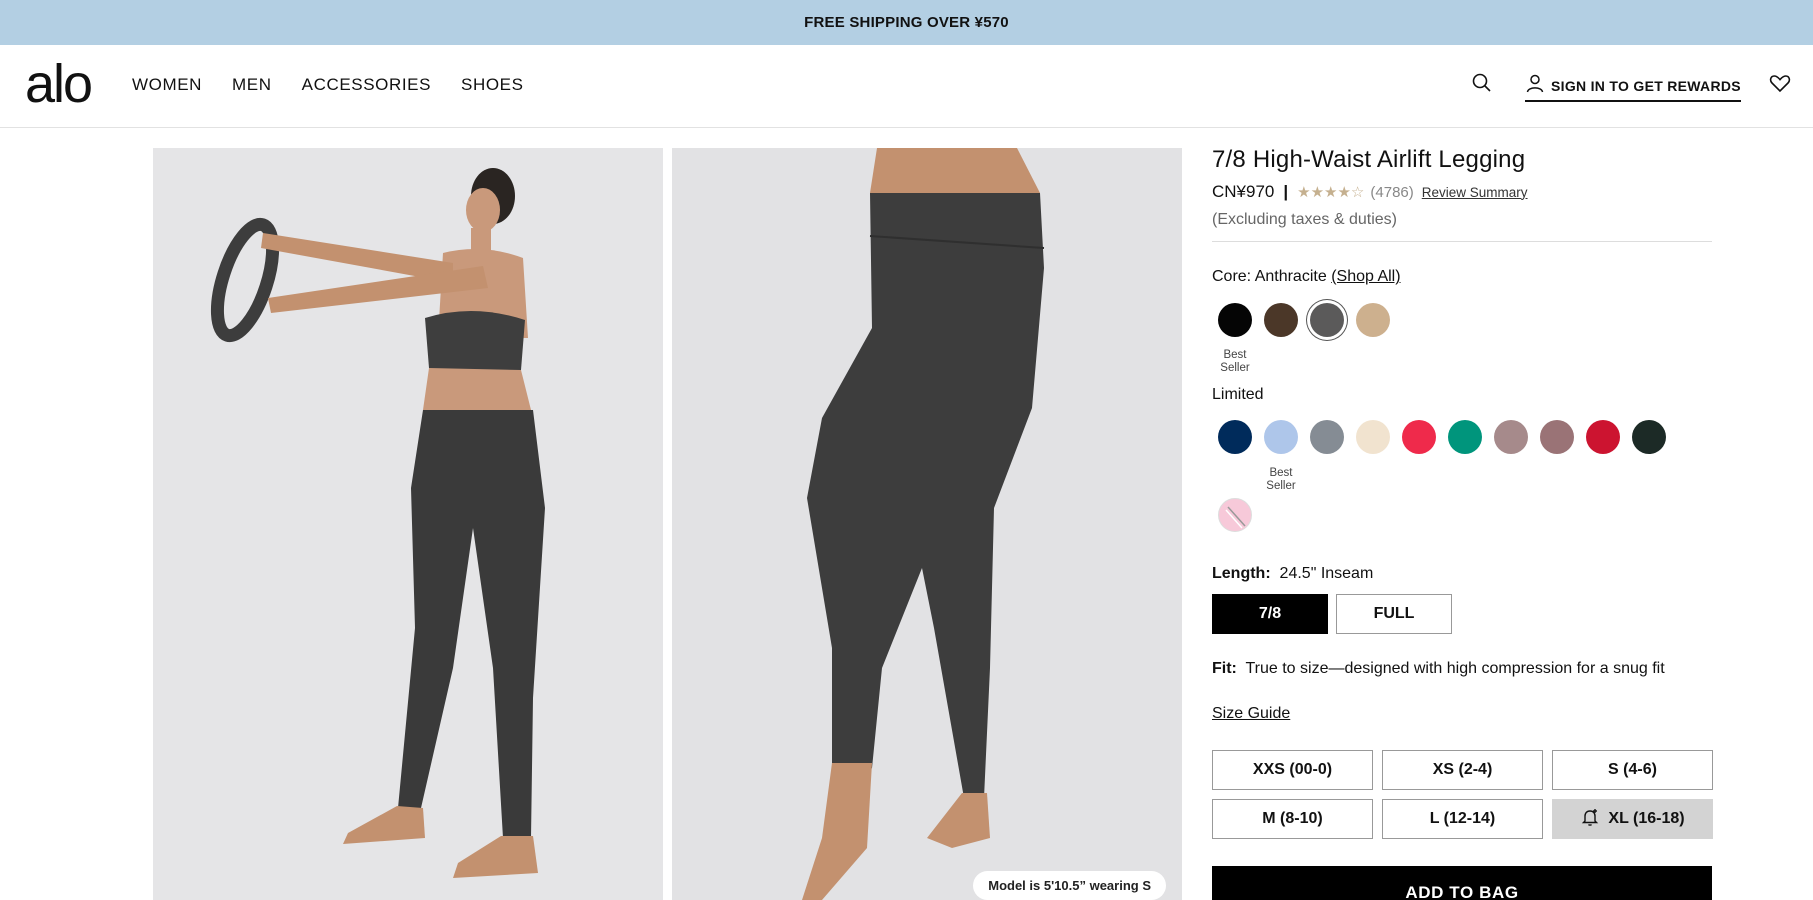 Image resolution: width=1813 pixels, height=900 pixels. What do you see at coordinates (1269, 276) in the screenshot?
I see `color-name: Core: Anthracite` at bounding box center [1269, 276].